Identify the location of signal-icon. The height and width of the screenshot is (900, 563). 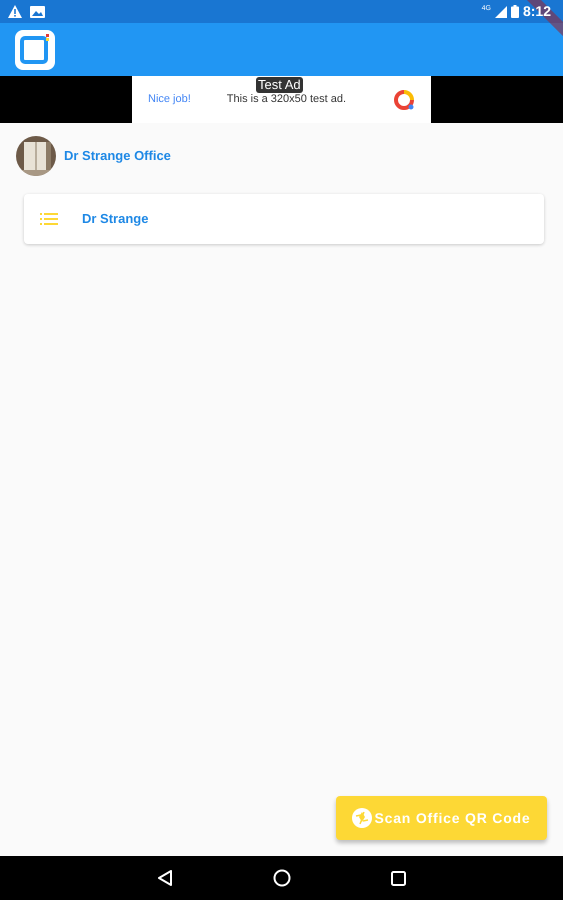
(500, 12).